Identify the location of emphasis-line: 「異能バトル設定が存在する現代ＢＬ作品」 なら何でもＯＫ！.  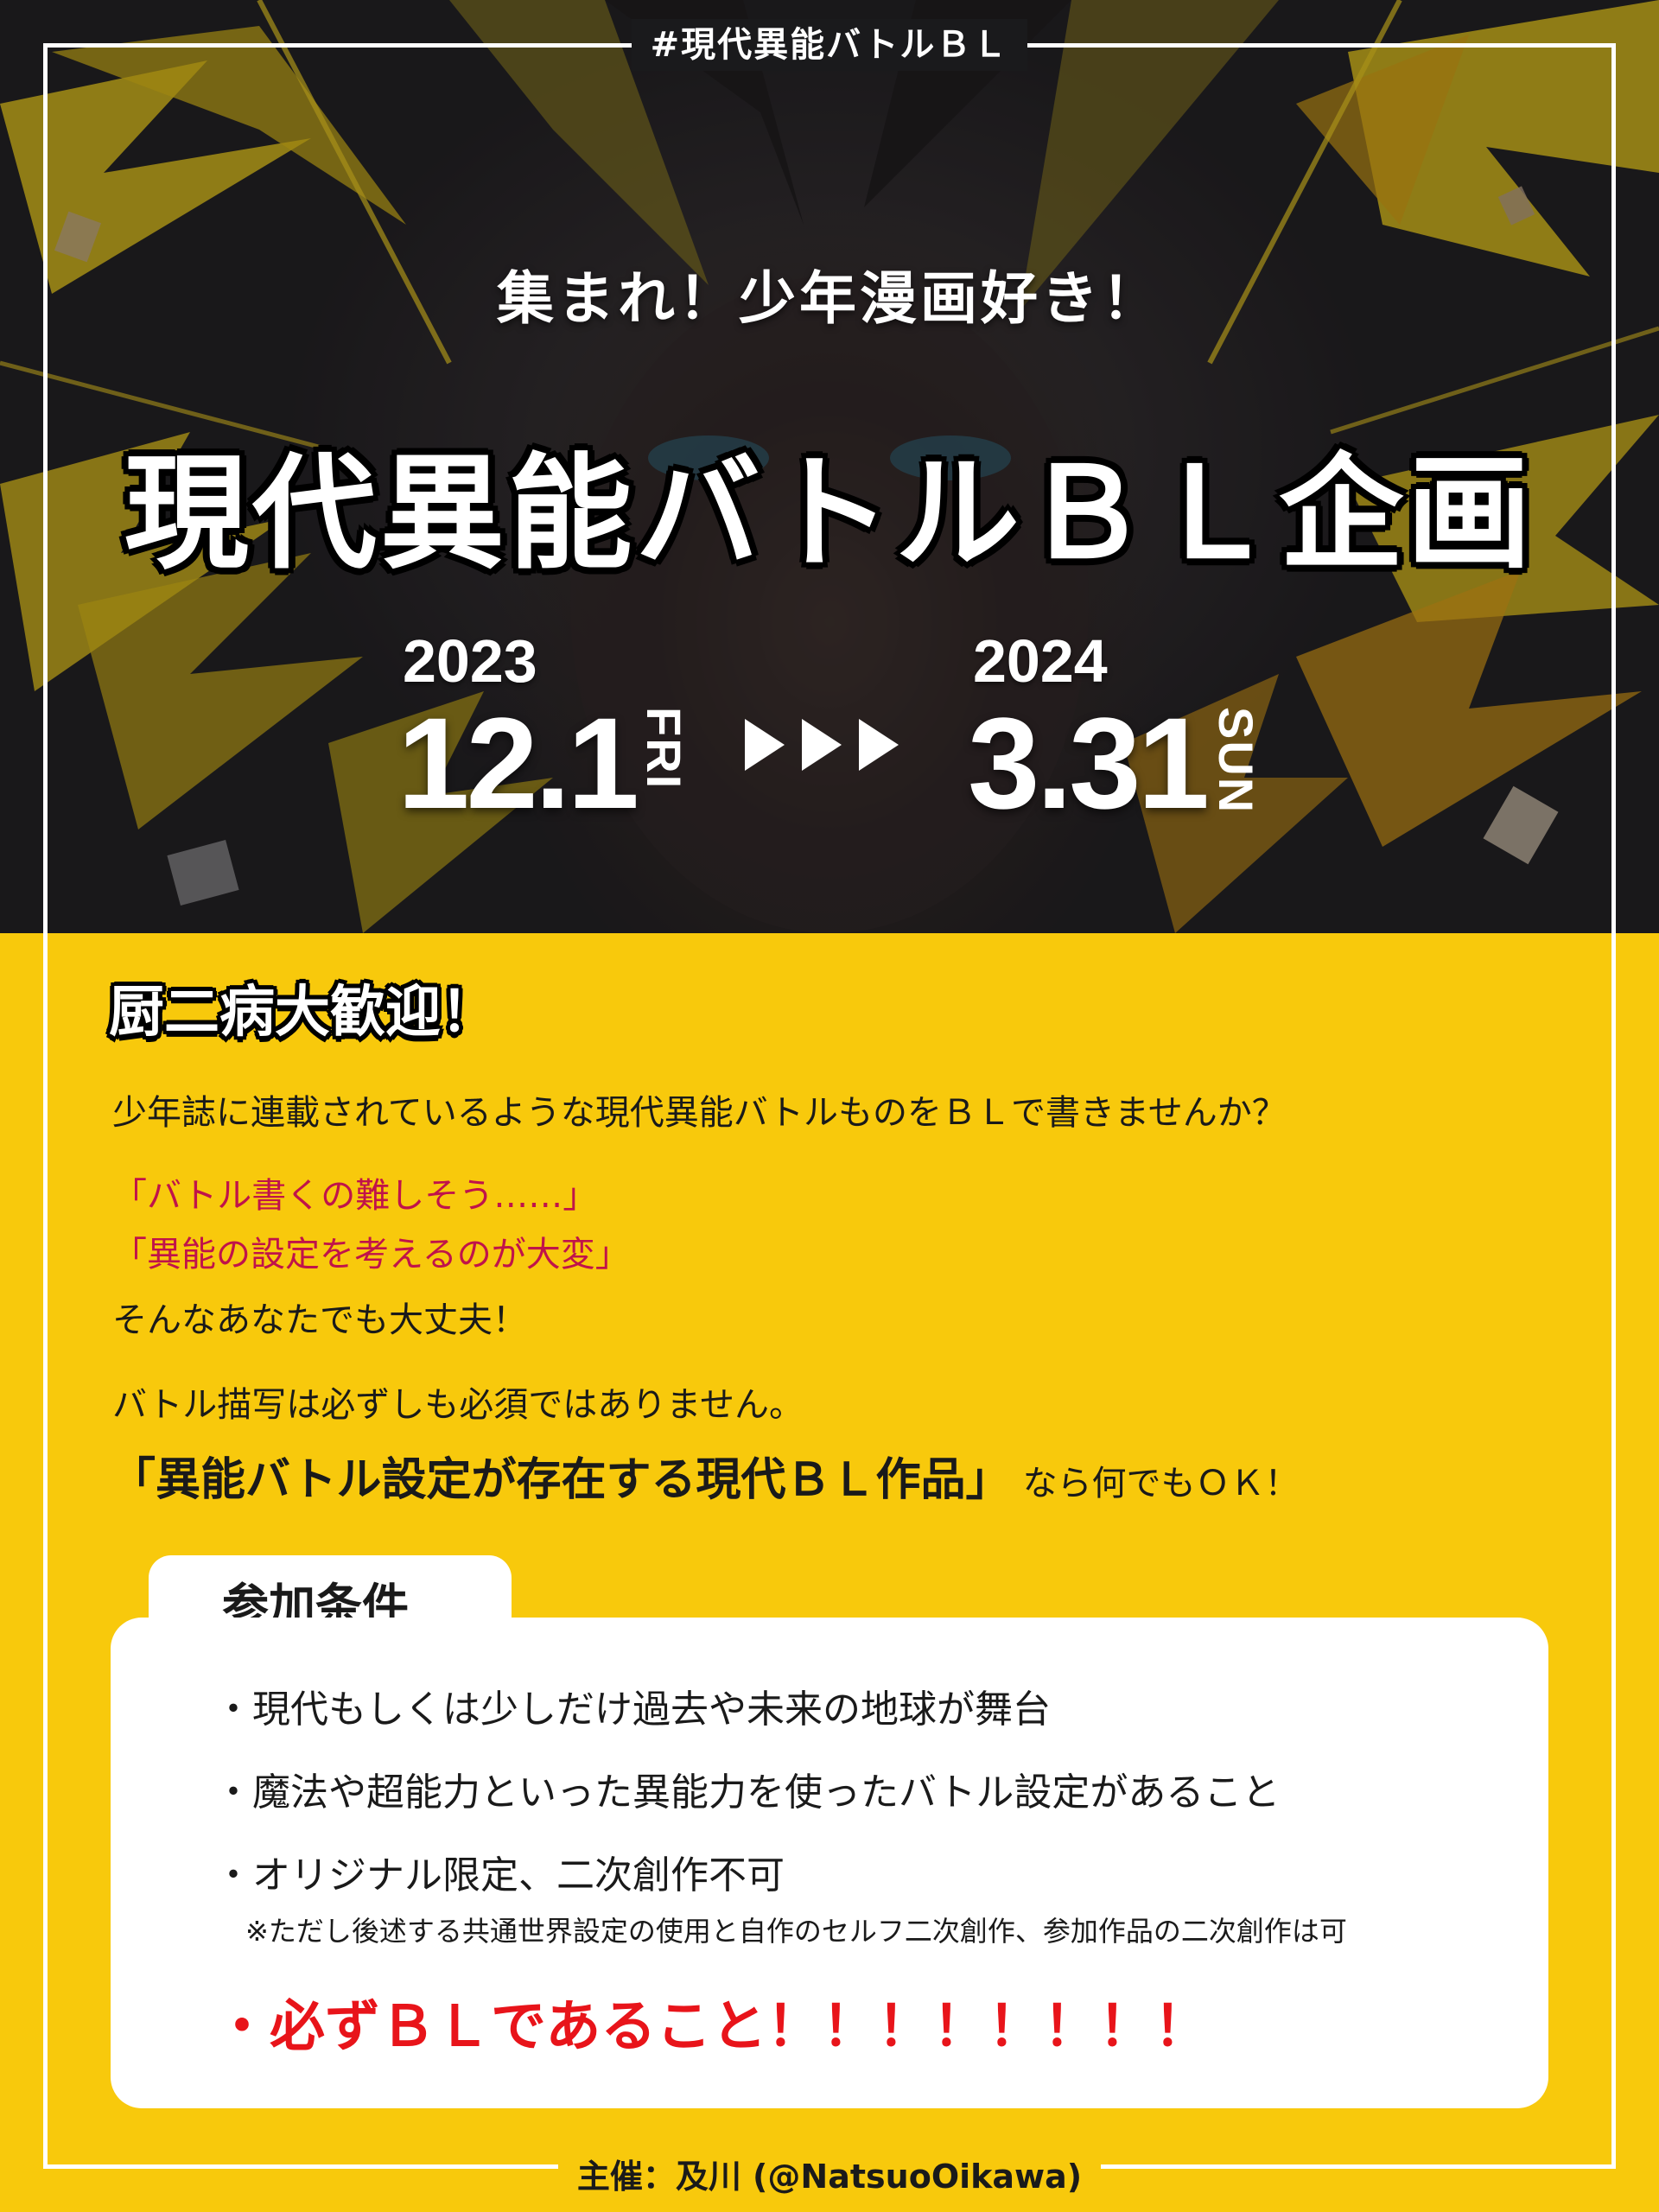
(705, 1475).